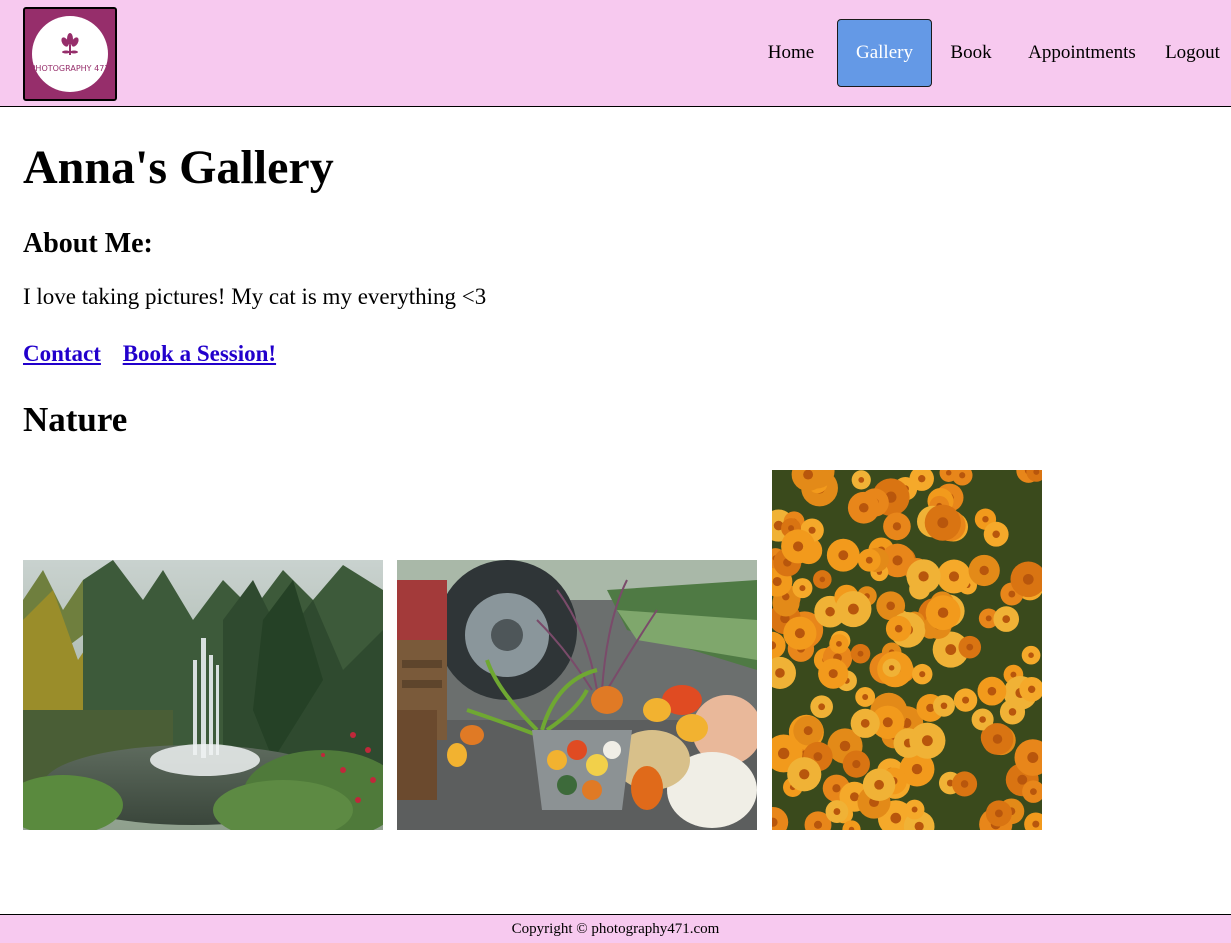  What do you see at coordinates (971, 53) in the screenshot?
I see `nav-book: Book` at bounding box center [971, 53].